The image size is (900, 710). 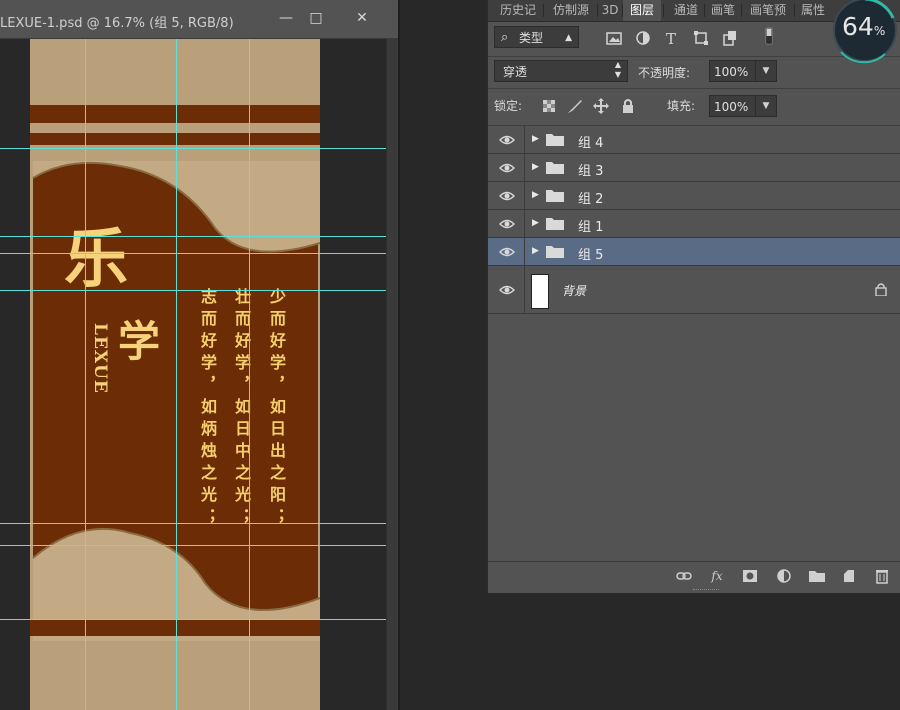 I want to click on layer-thumbnail, so click(x=540, y=291).